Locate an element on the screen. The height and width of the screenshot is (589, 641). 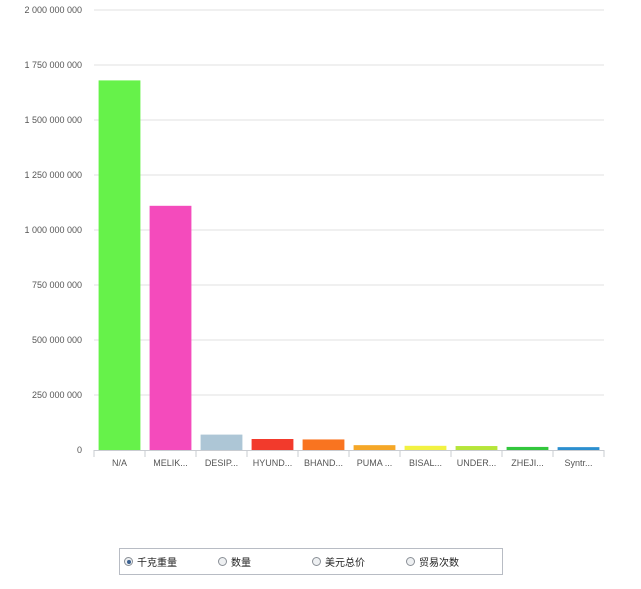
option-trade-count-label: 贸易次数 is located at coordinates (439, 563).